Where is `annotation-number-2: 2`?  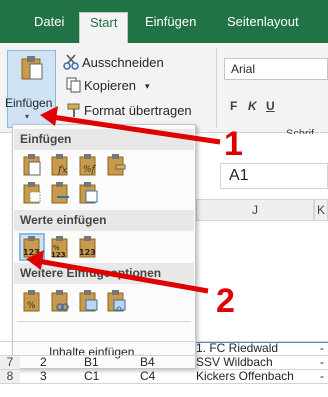
annotation-number-2: 2 is located at coordinates (225, 301).